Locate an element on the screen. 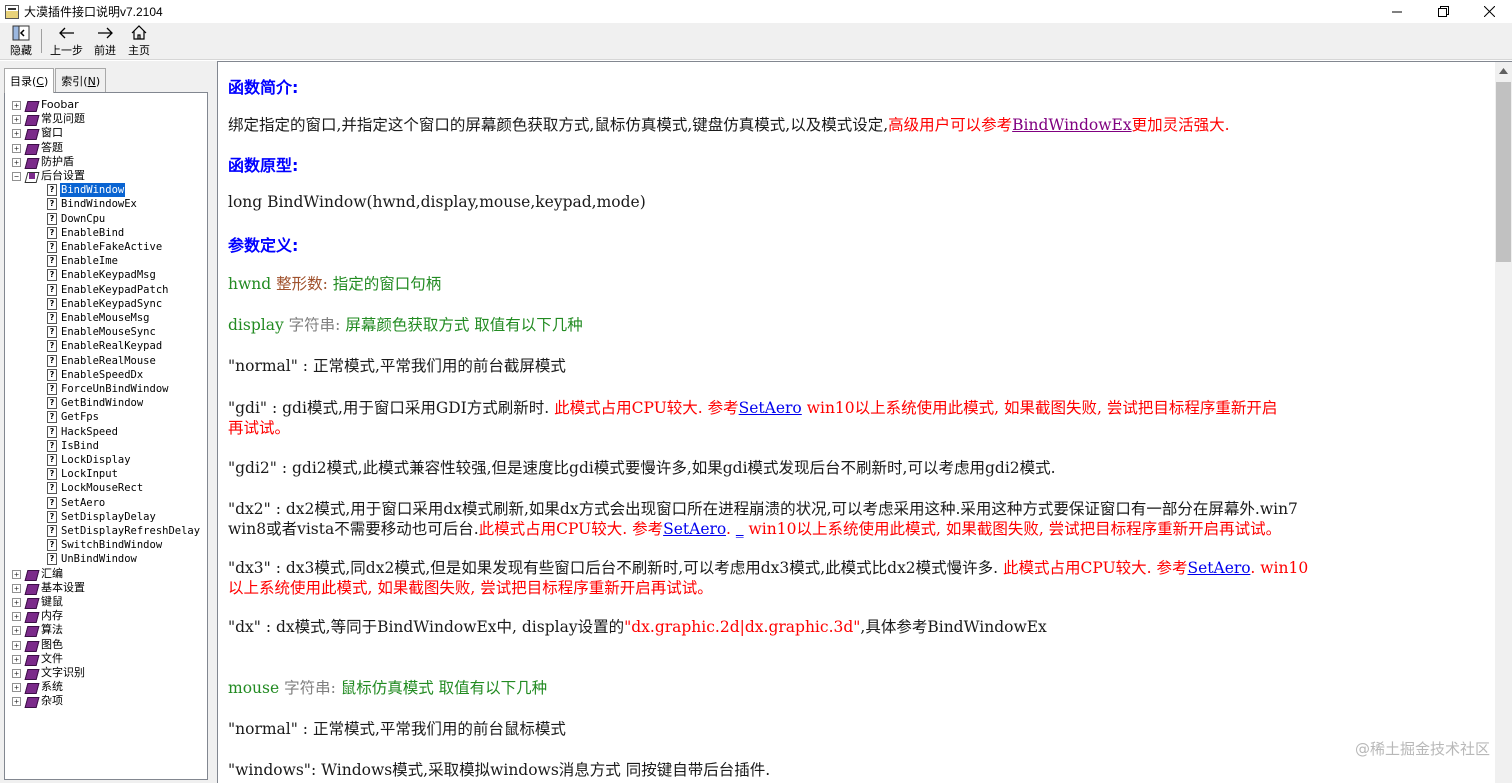 This screenshot has width=1512, height=783. param-hwnd-desc: 指定的窗口句柄 is located at coordinates (387, 284).